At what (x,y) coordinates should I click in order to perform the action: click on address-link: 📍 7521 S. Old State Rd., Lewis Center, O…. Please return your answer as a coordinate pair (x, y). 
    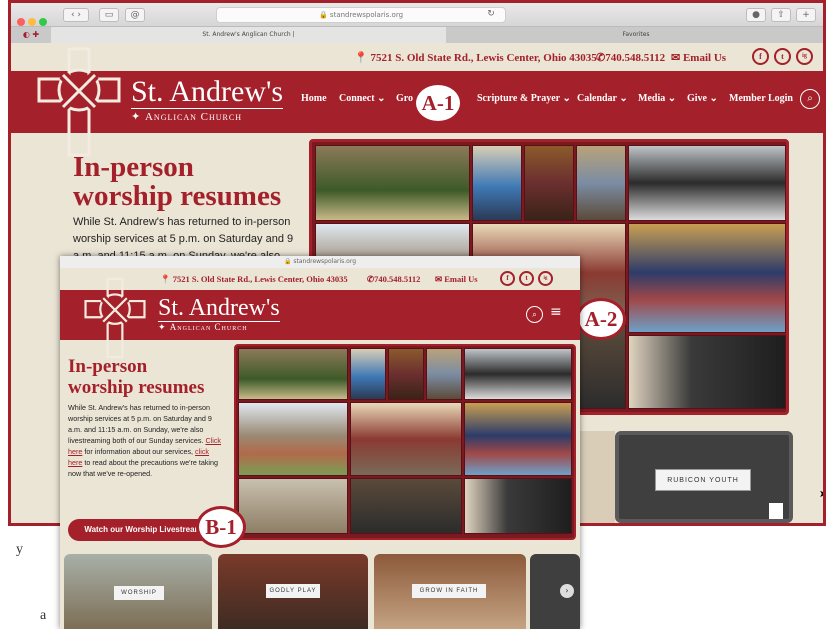
    Looking at the image, I should click on (475, 57).